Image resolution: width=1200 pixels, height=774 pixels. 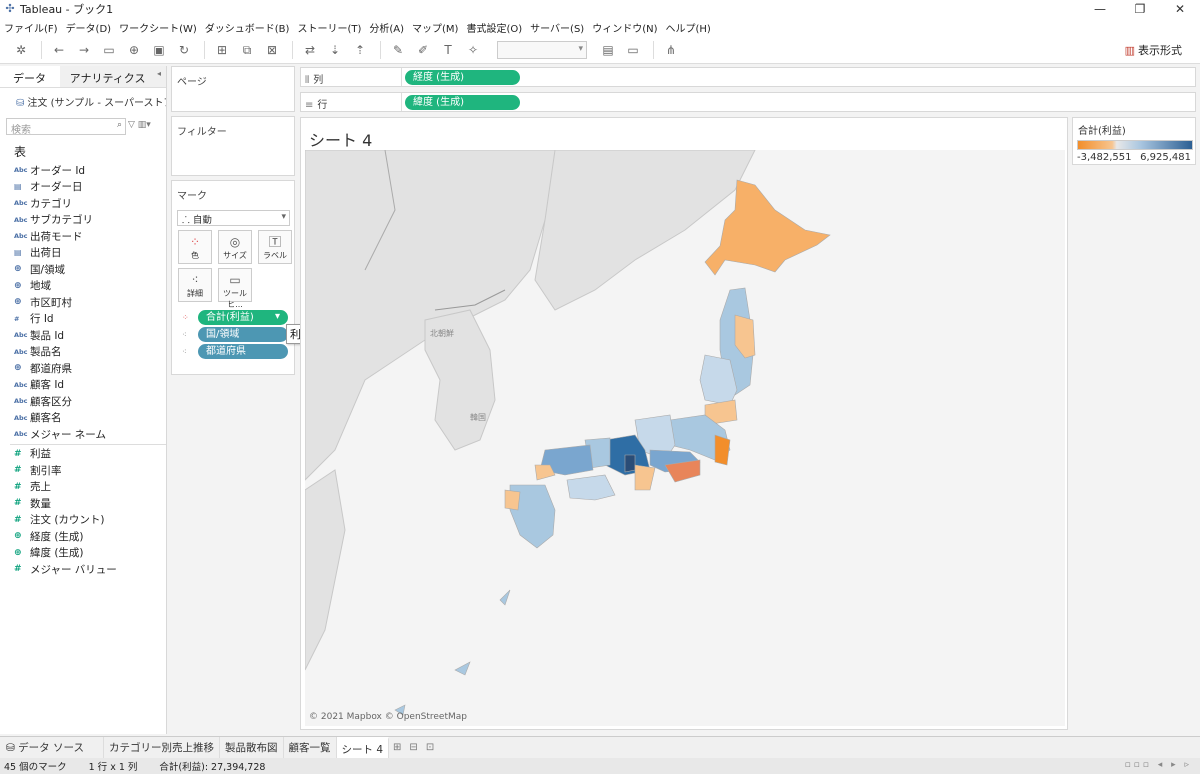 I want to click on field-item: ⊕ 地域, so click(x=83, y=286).